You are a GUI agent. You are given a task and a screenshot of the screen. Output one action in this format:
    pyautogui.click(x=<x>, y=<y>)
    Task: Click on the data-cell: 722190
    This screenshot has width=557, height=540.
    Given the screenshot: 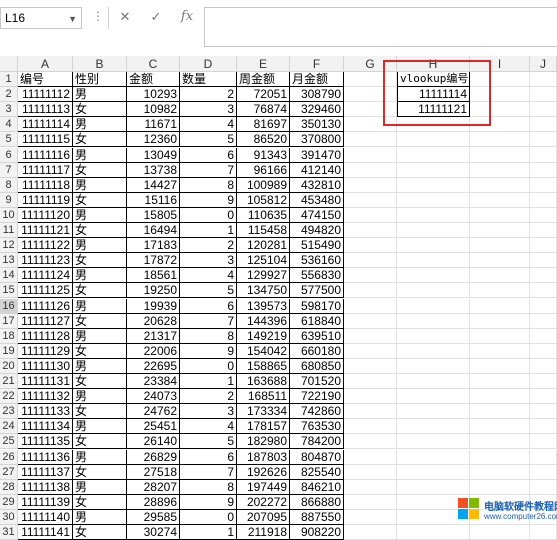 What is the action you would take?
    pyautogui.click(x=317, y=397)
    